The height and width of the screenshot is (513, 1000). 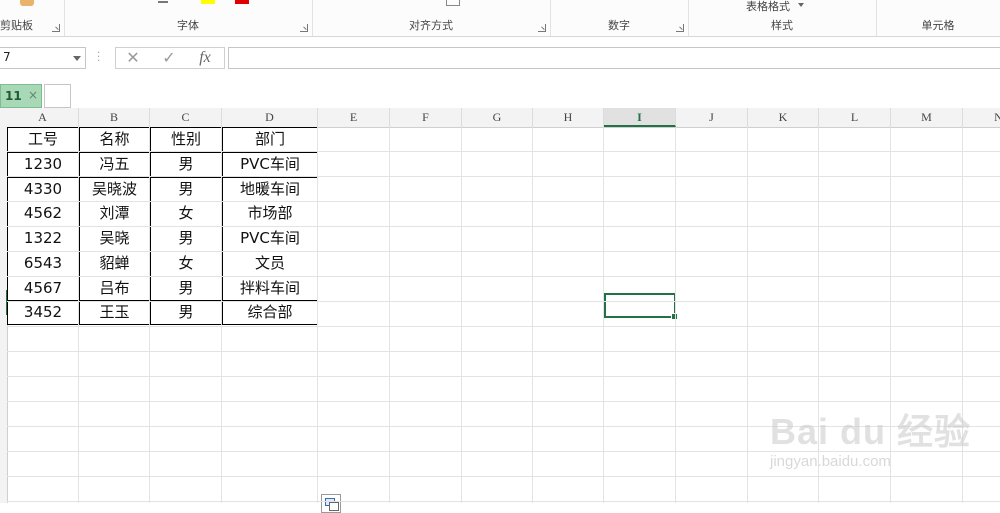 What do you see at coordinates (270, 213) in the screenshot?
I see `table-cell: 市场部` at bounding box center [270, 213].